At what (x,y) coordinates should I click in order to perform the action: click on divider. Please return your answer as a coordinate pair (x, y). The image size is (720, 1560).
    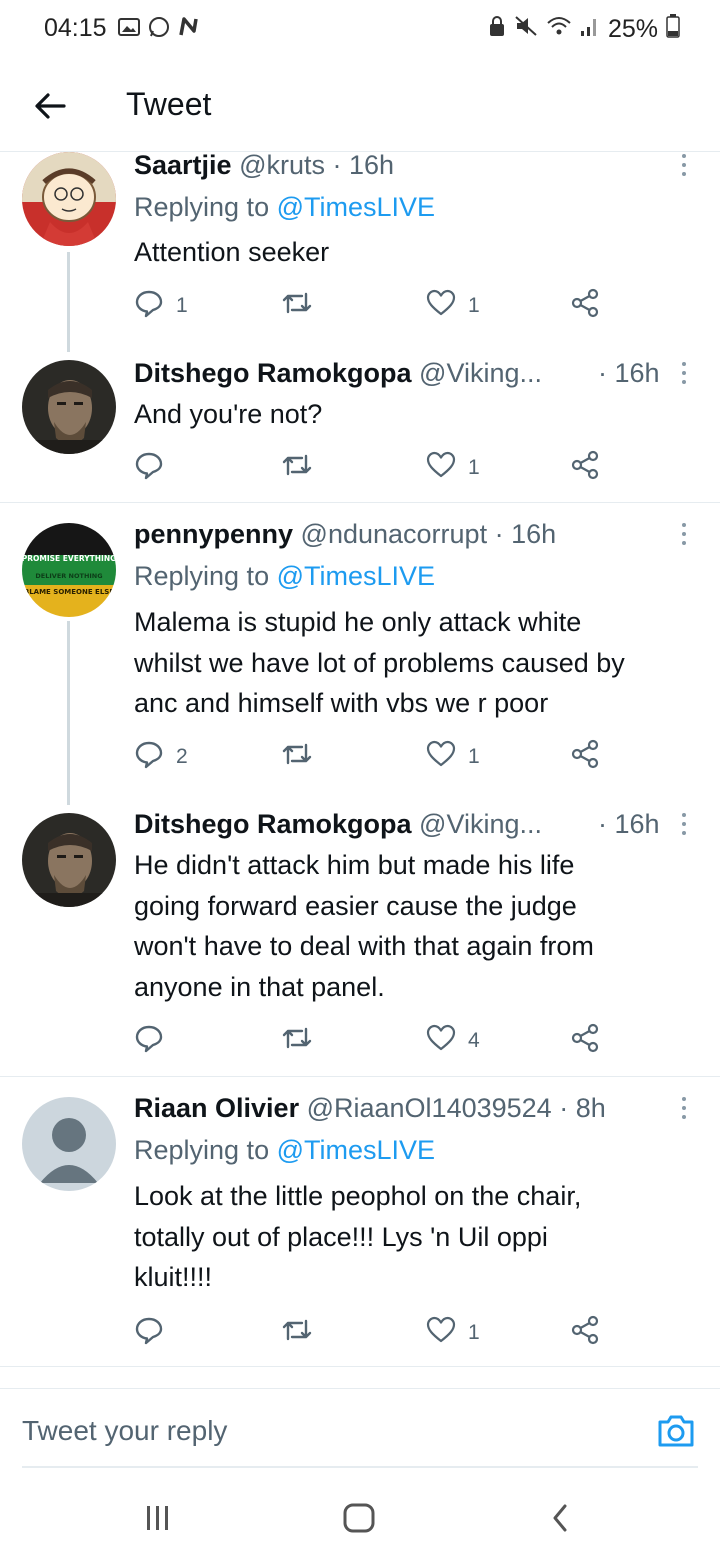
    Looking at the image, I should click on (360, 1366).